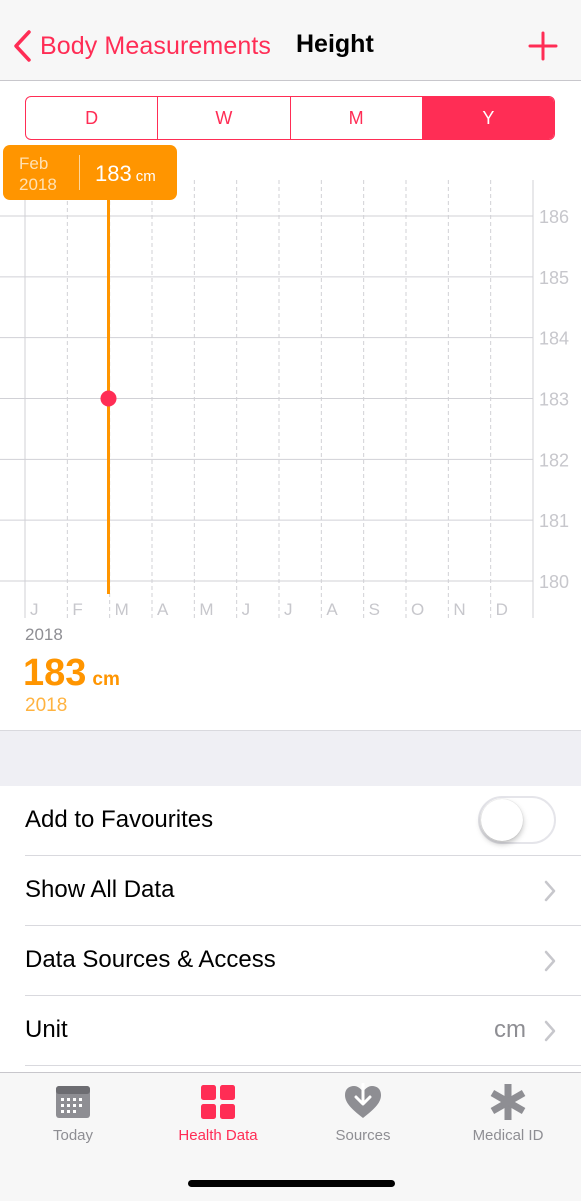 This screenshot has width=581, height=1201. Describe the element at coordinates (363, 1100) in the screenshot. I see `heart-arrow-icon` at that location.